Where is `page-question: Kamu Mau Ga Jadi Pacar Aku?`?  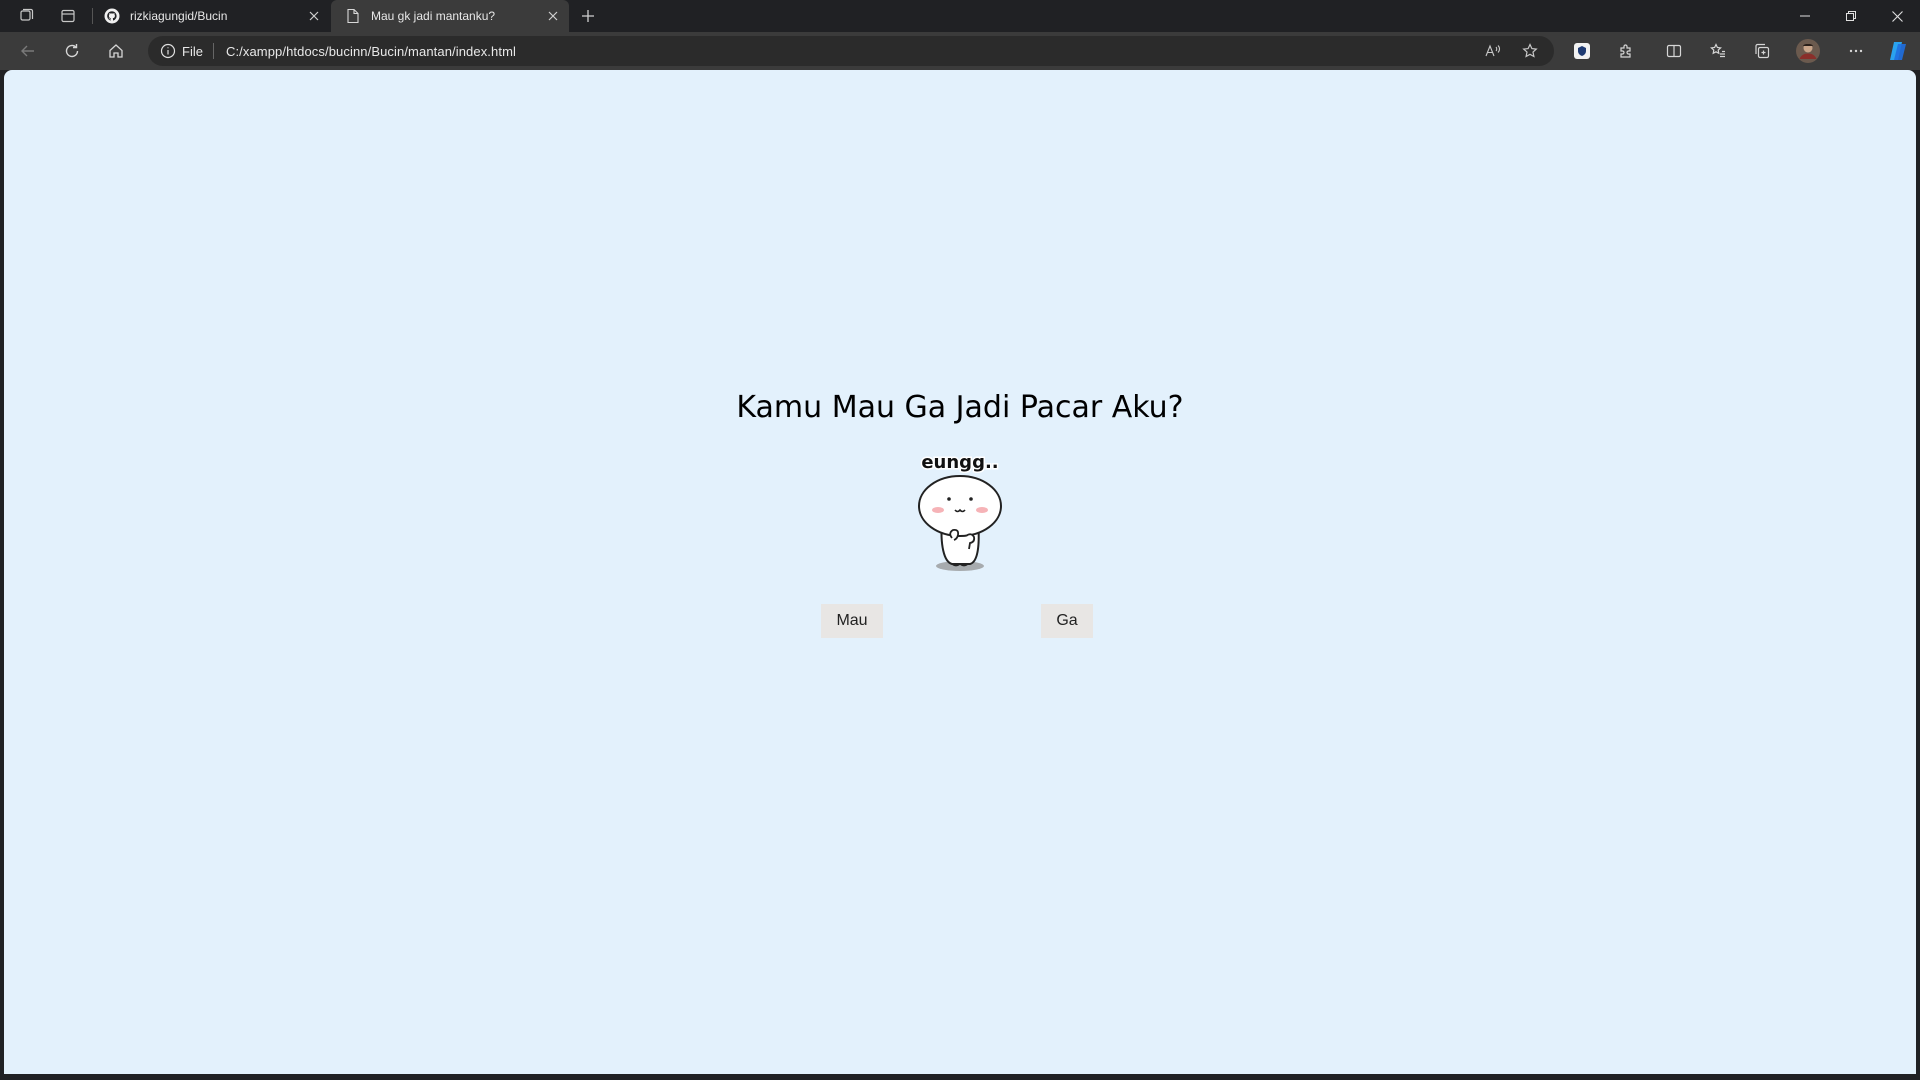 page-question: Kamu Mau Ga Jadi Pacar Aku? is located at coordinates (960, 407).